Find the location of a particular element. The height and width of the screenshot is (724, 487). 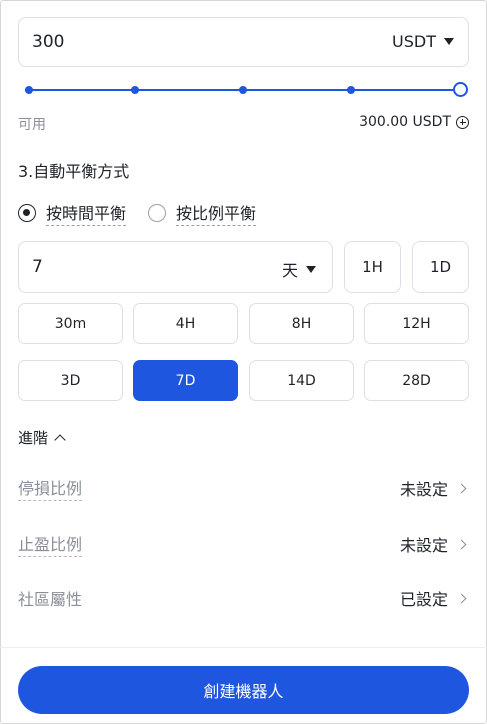

currency-label: USDT is located at coordinates (414, 41).